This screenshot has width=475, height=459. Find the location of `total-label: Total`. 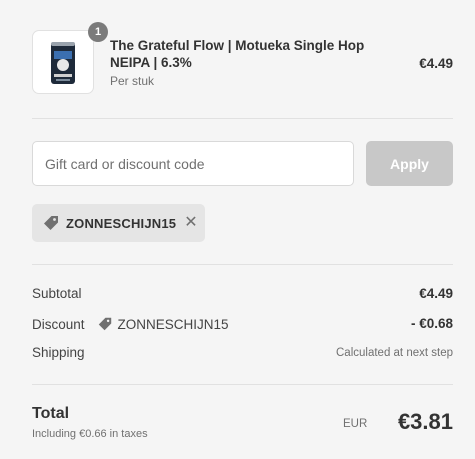

total-label: Total is located at coordinates (51, 413).